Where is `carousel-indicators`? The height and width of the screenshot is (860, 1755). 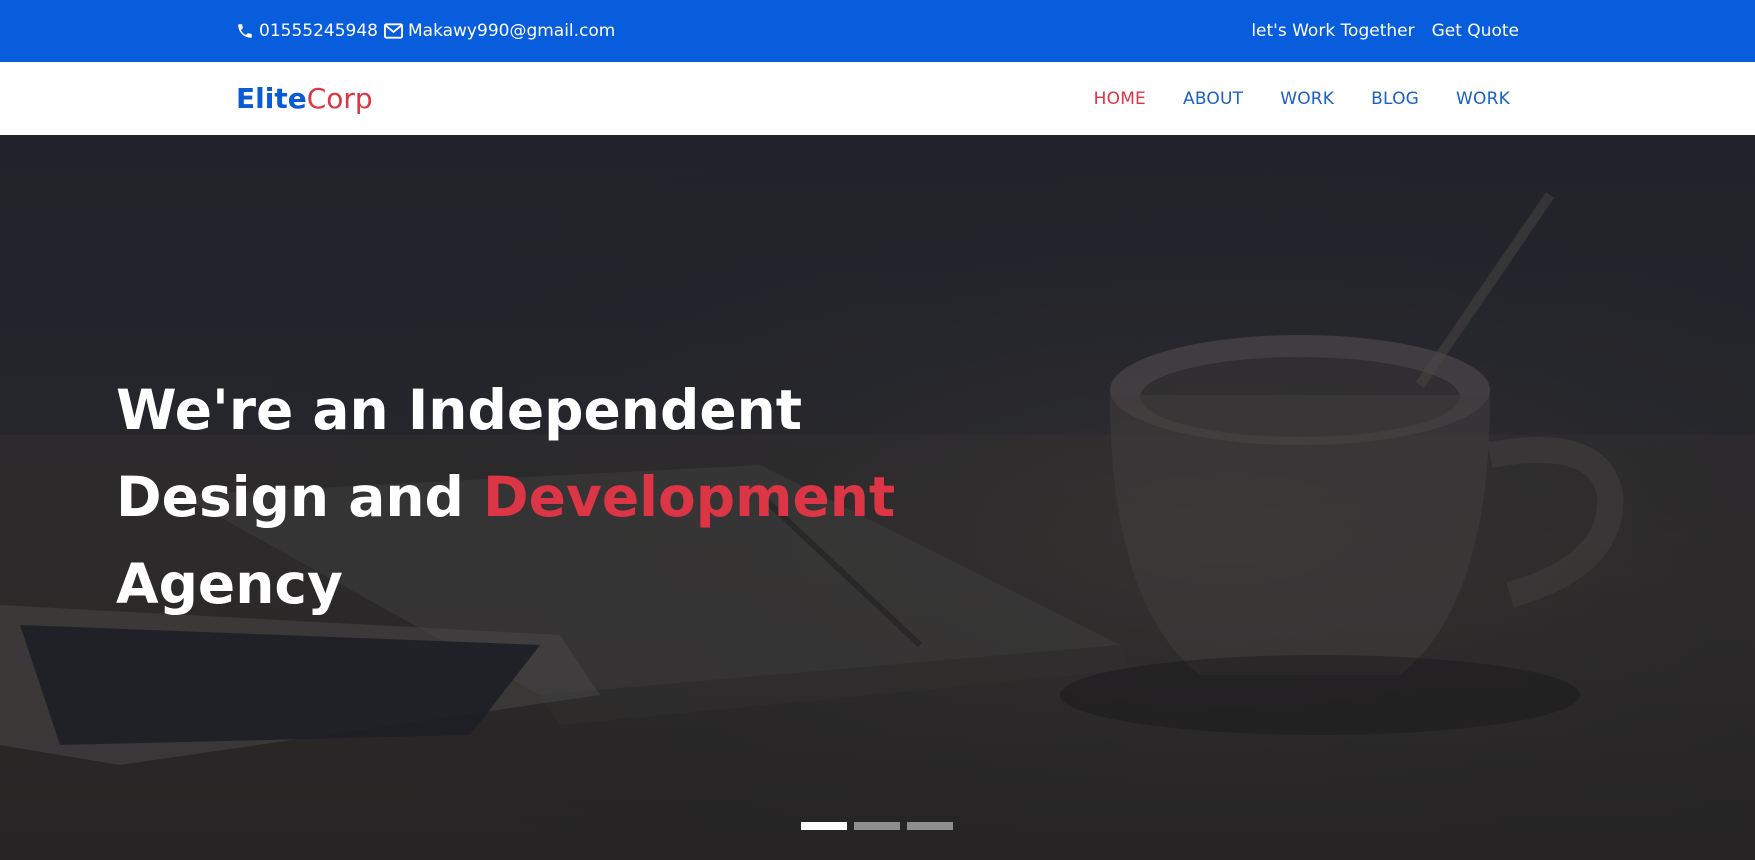
carousel-indicators is located at coordinates (880, 826).